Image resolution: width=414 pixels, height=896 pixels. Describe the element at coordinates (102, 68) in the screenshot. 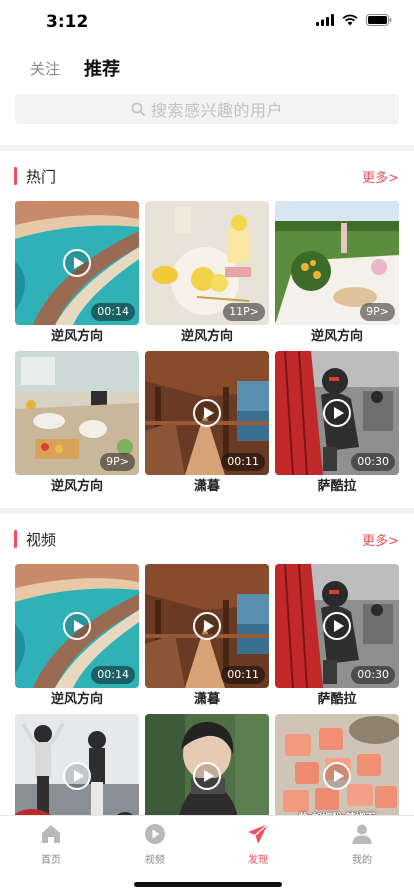

I see `tab-recommend: 推荐` at that location.